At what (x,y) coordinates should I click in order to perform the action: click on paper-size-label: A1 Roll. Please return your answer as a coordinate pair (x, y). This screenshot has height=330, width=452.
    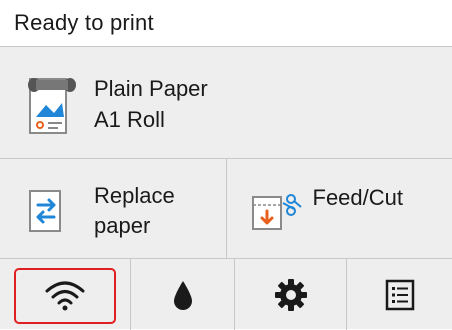
    Looking at the image, I should click on (151, 119).